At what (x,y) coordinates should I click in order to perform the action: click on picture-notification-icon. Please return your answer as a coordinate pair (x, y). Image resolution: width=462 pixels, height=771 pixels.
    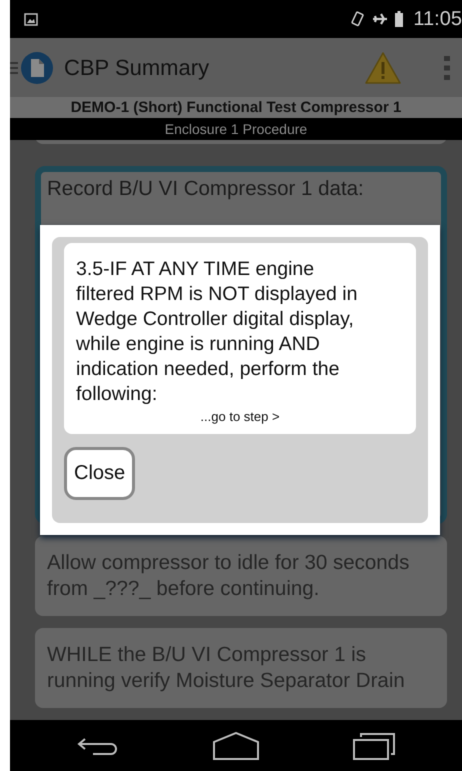
    Looking at the image, I should click on (31, 19).